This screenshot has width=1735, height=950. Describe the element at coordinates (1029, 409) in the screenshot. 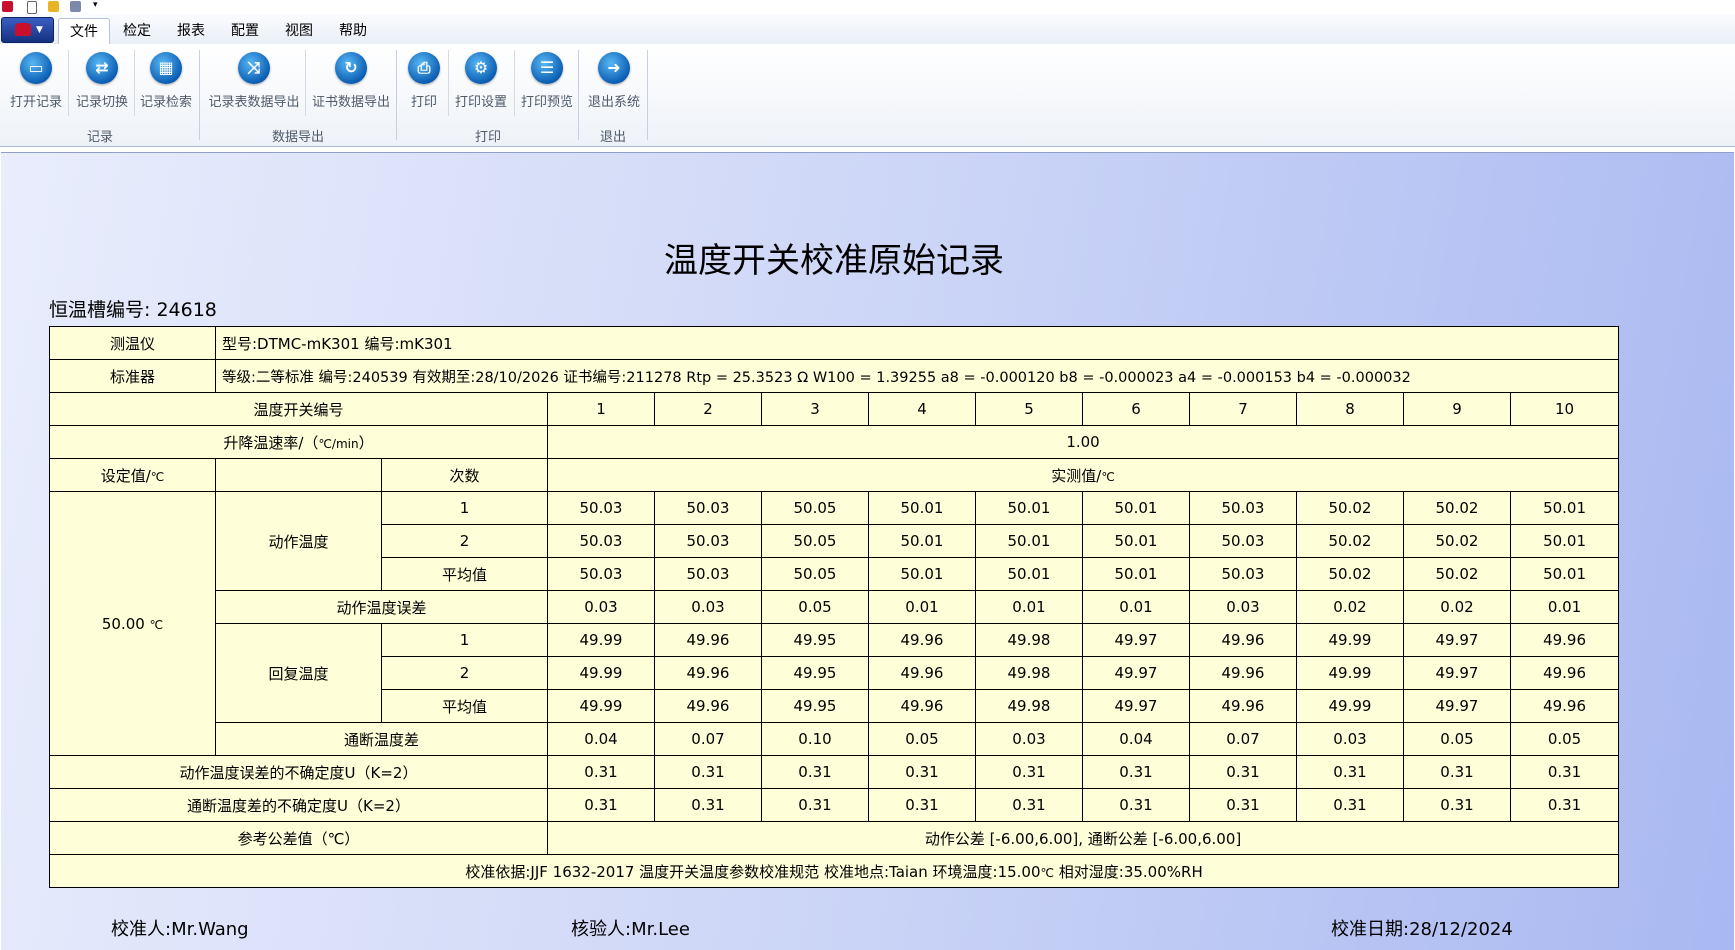

I see `value-cell: 5` at that location.